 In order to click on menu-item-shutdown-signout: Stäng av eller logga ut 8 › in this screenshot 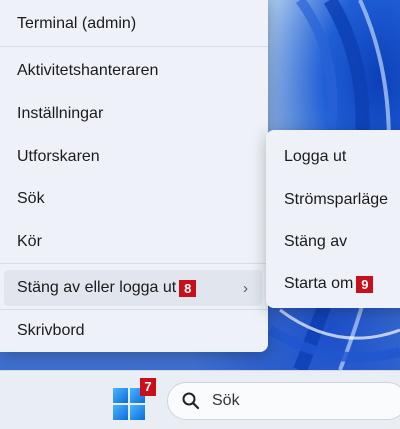, I will do `click(133, 288)`.